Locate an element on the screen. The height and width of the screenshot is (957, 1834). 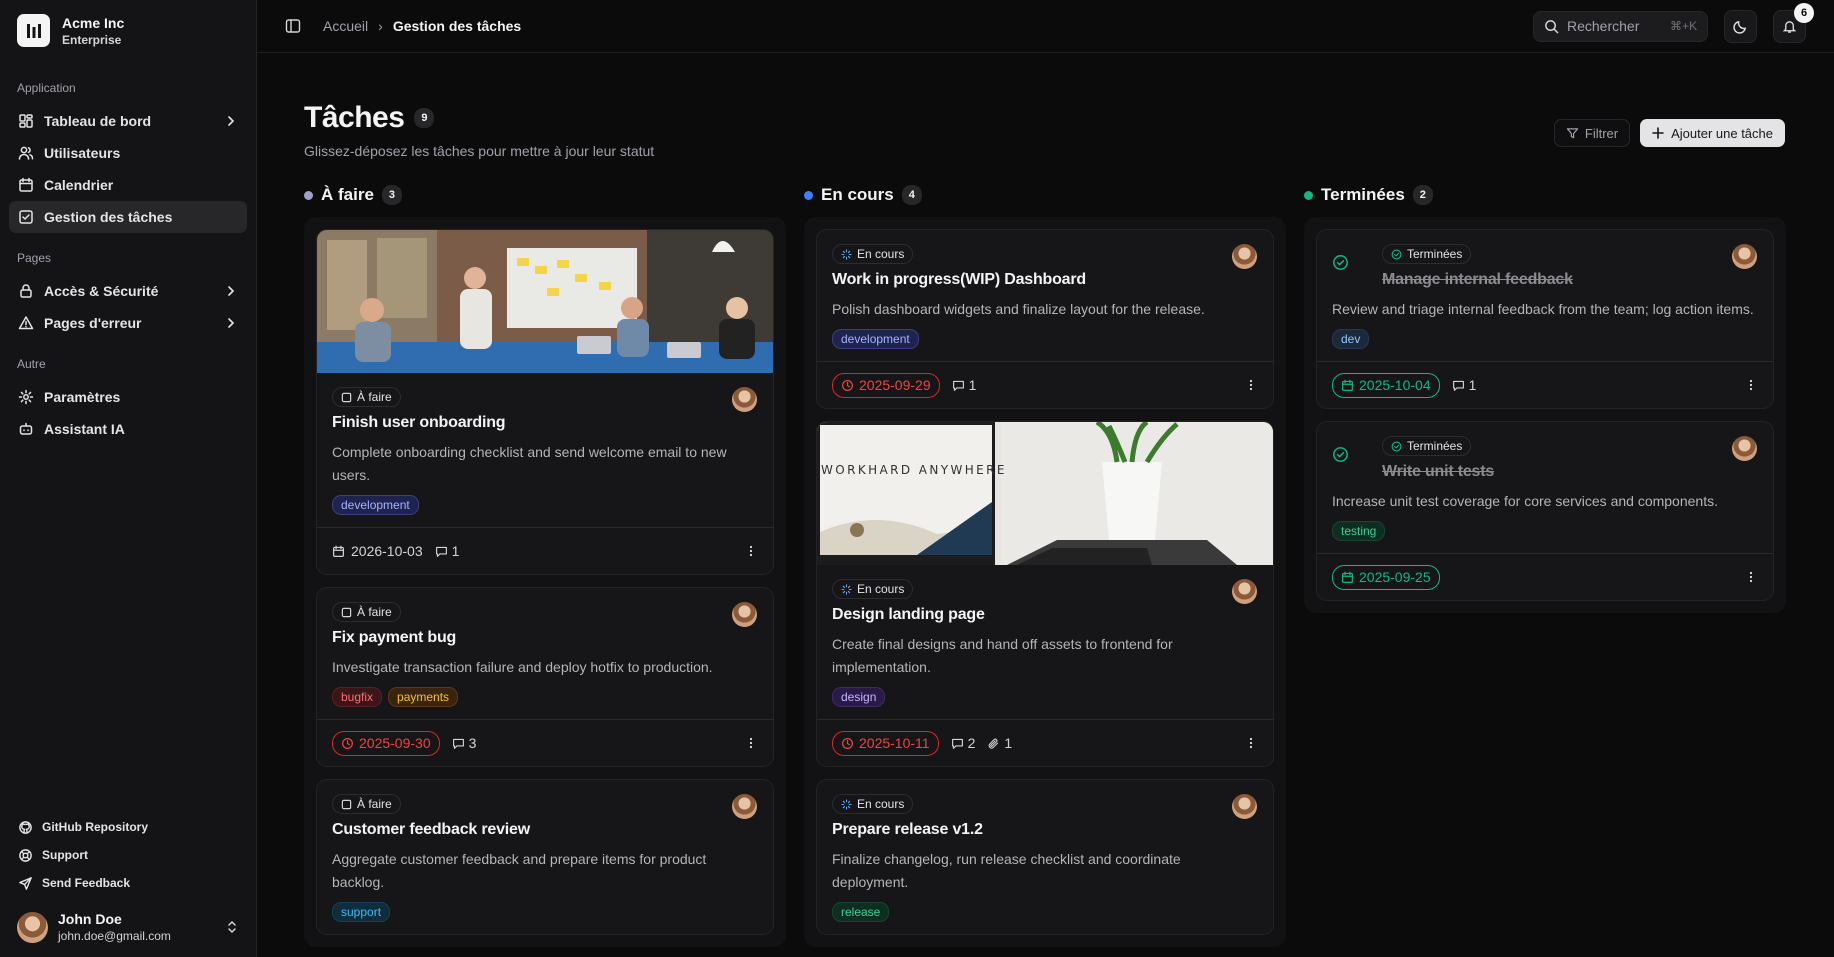
sidebar-item: Pages d'erreur is located at coordinates (128, 323).